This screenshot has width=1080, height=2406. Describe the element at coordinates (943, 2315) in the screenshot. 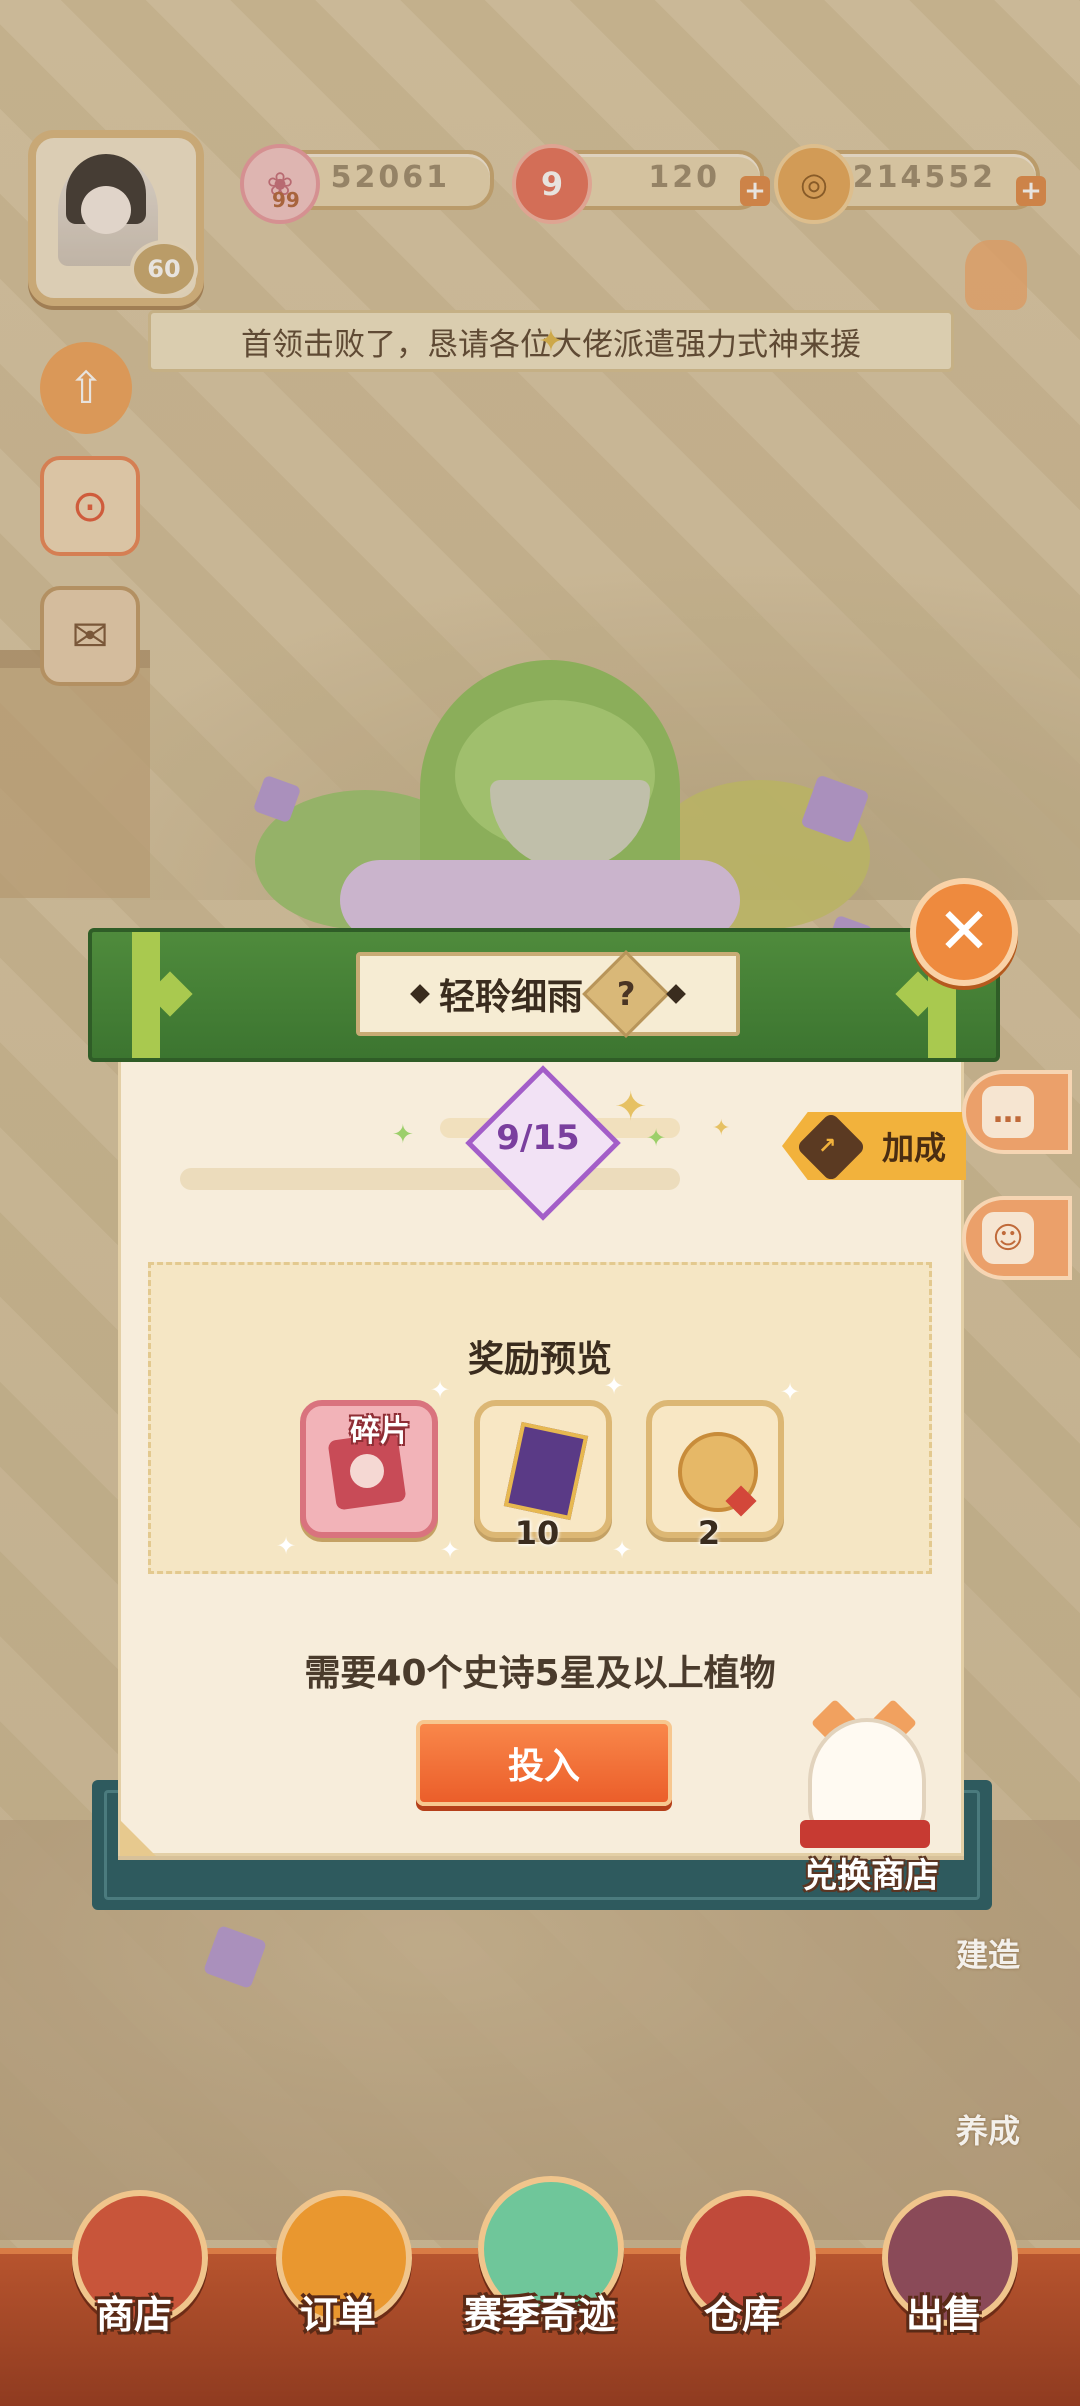

I see `nav-sell-label: 出售` at that location.